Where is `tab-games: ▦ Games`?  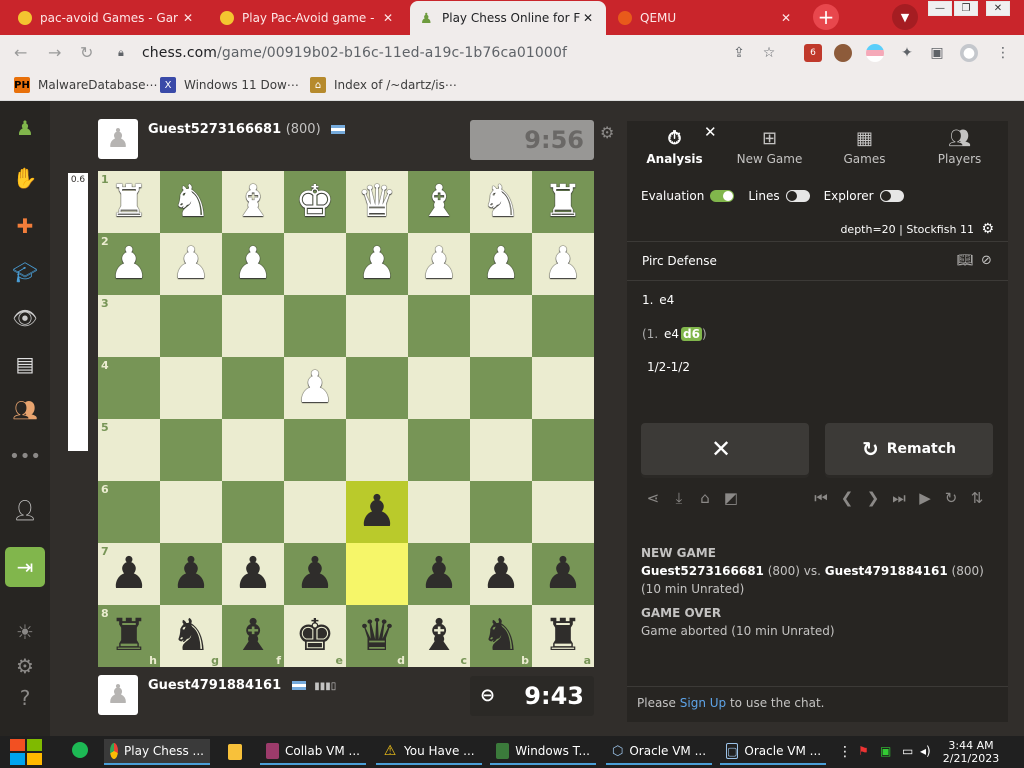 tab-games: ▦ Games is located at coordinates (864, 147).